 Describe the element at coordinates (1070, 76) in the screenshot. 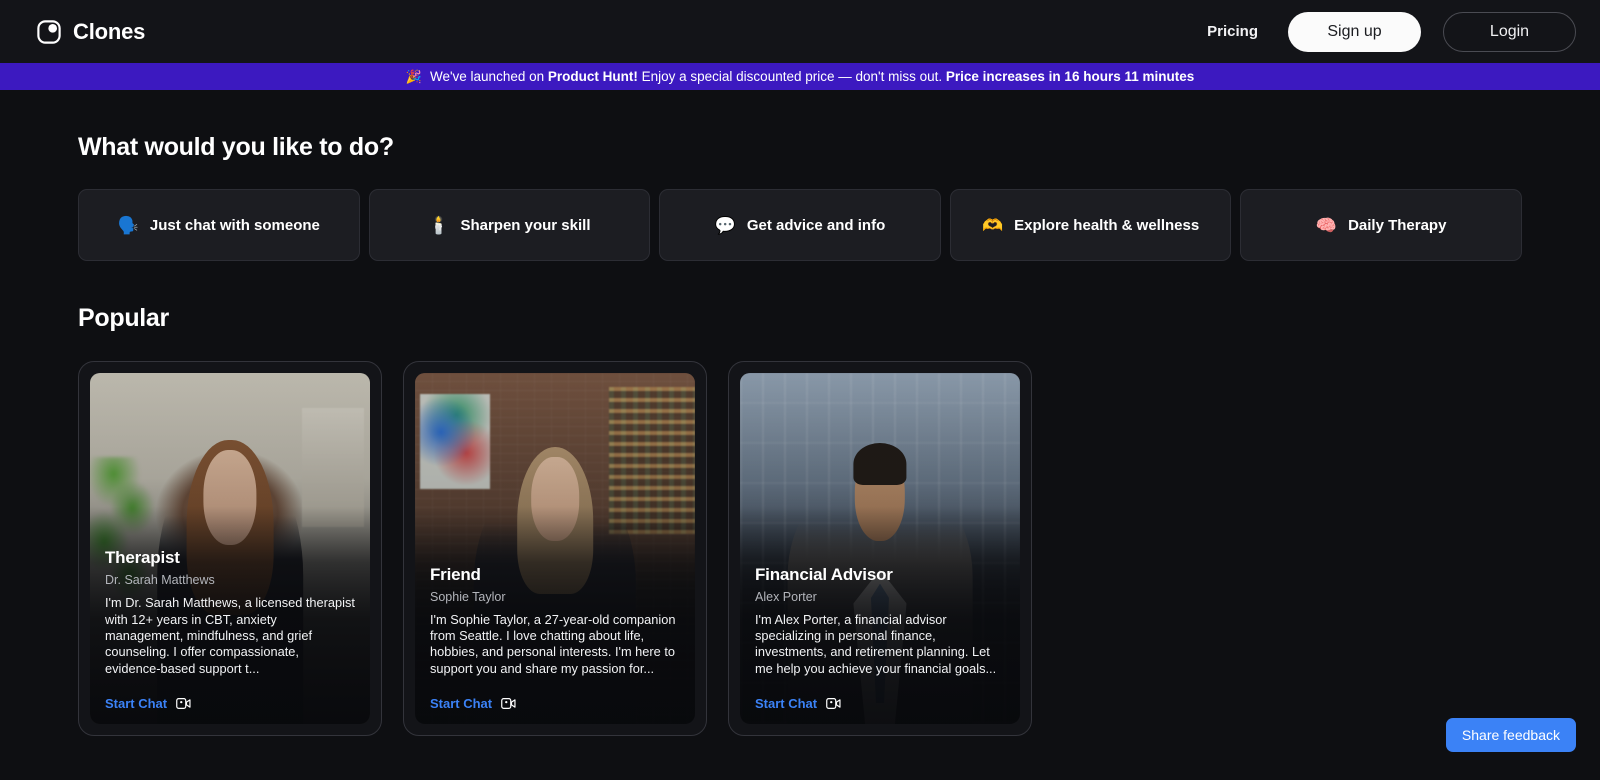

I see `promo-bold-2: Price increases in 16 hours 11 minutes` at that location.